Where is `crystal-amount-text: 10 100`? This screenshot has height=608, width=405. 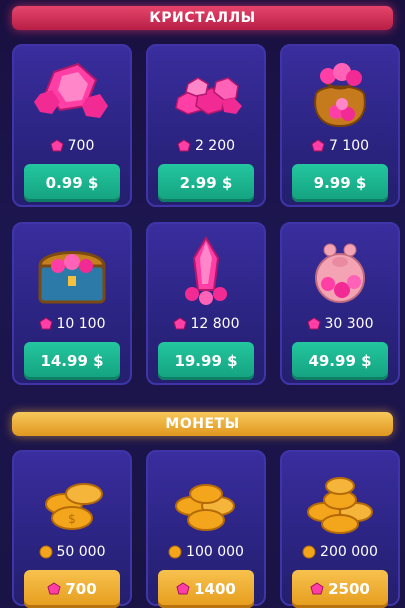
crystal-amount-text: 10 100 is located at coordinates (81, 324).